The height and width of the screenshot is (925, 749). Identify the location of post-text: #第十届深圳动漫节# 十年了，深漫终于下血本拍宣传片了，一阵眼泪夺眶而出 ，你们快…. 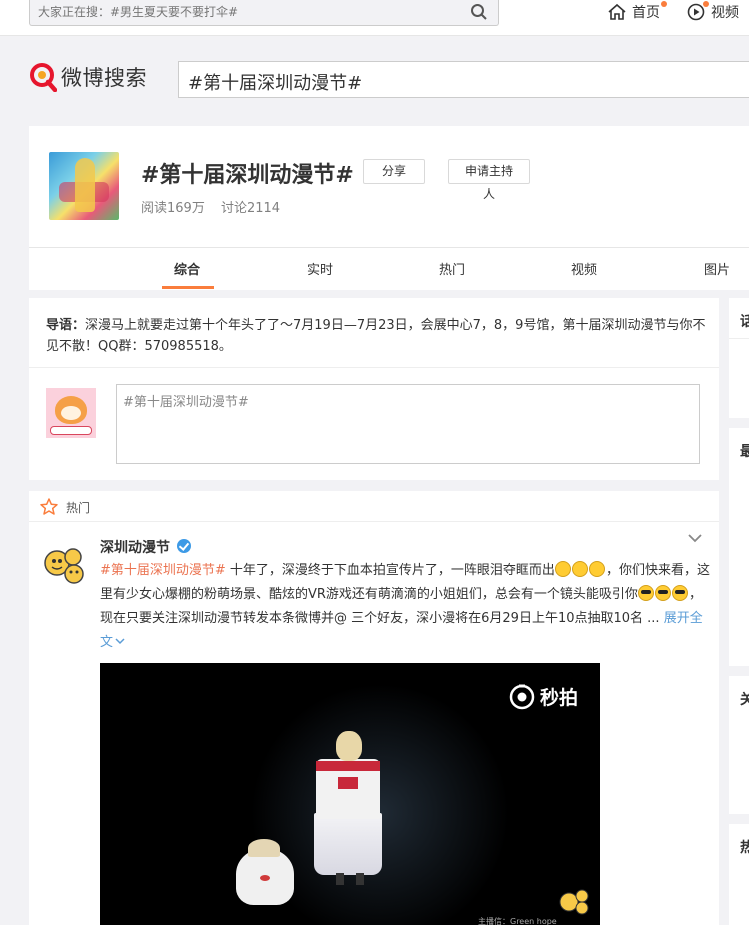
(405, 607).